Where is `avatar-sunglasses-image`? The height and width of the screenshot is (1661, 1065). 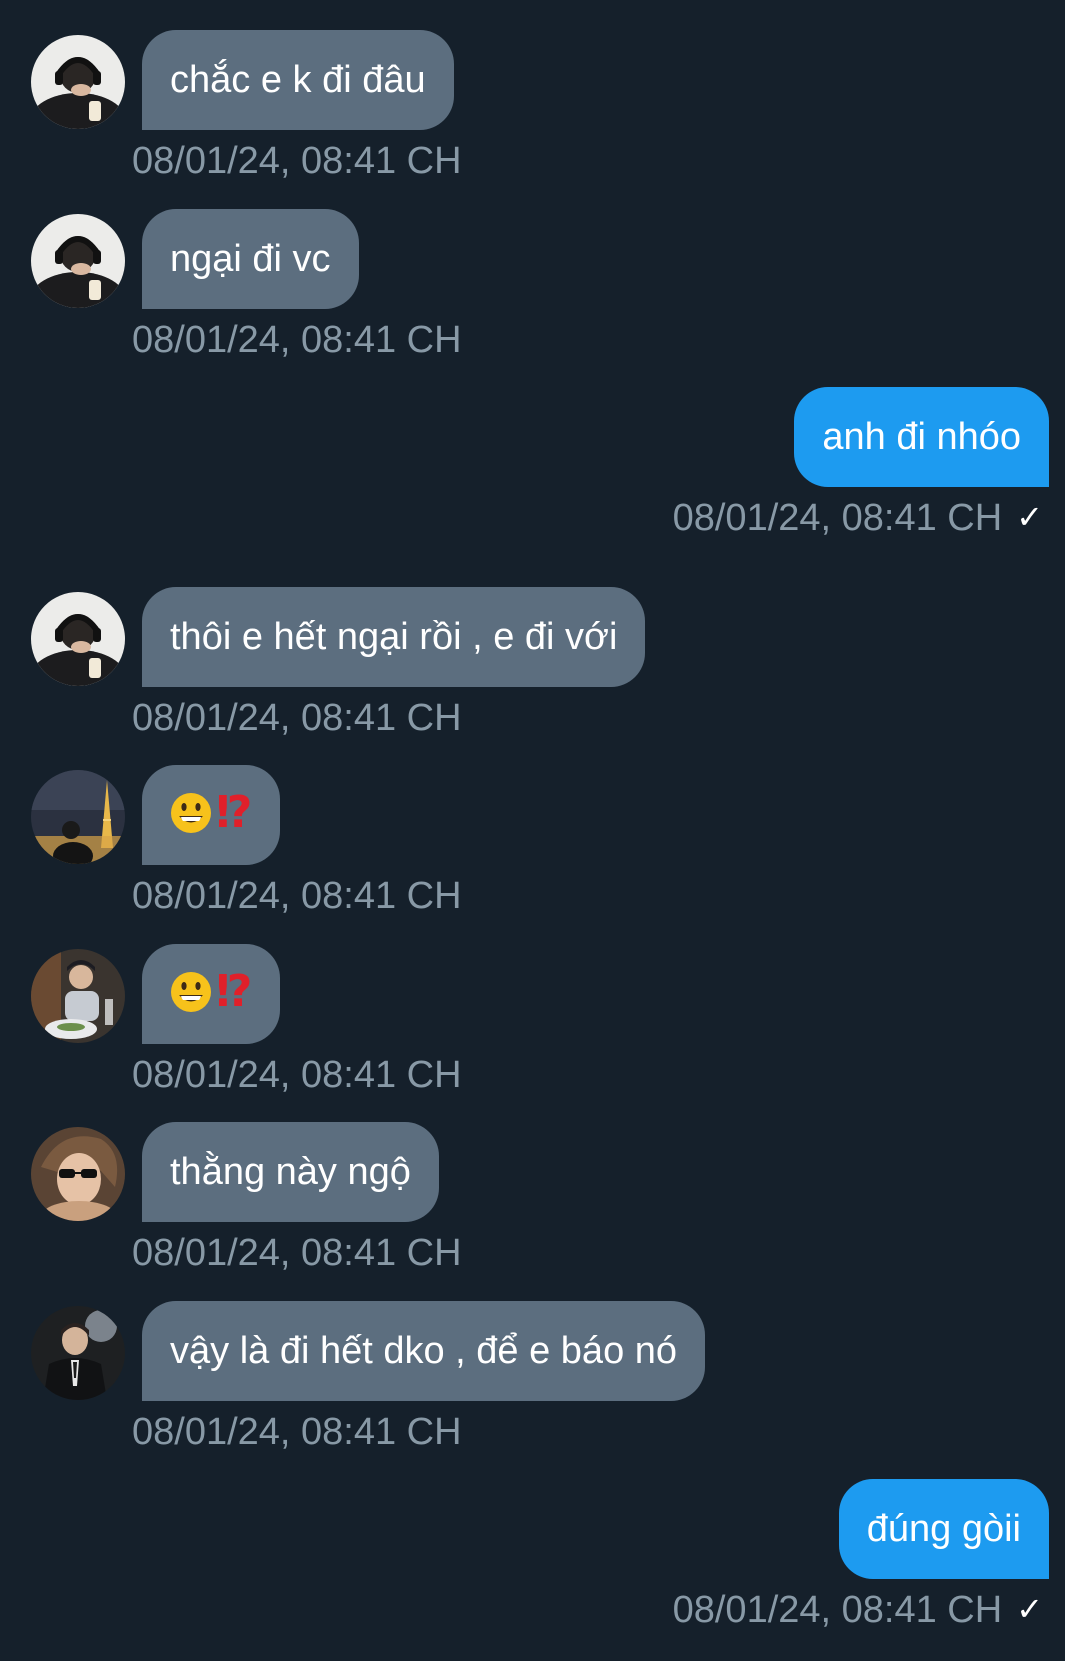 avatar-sunglasses-image is located at coordinates (78, 1174).